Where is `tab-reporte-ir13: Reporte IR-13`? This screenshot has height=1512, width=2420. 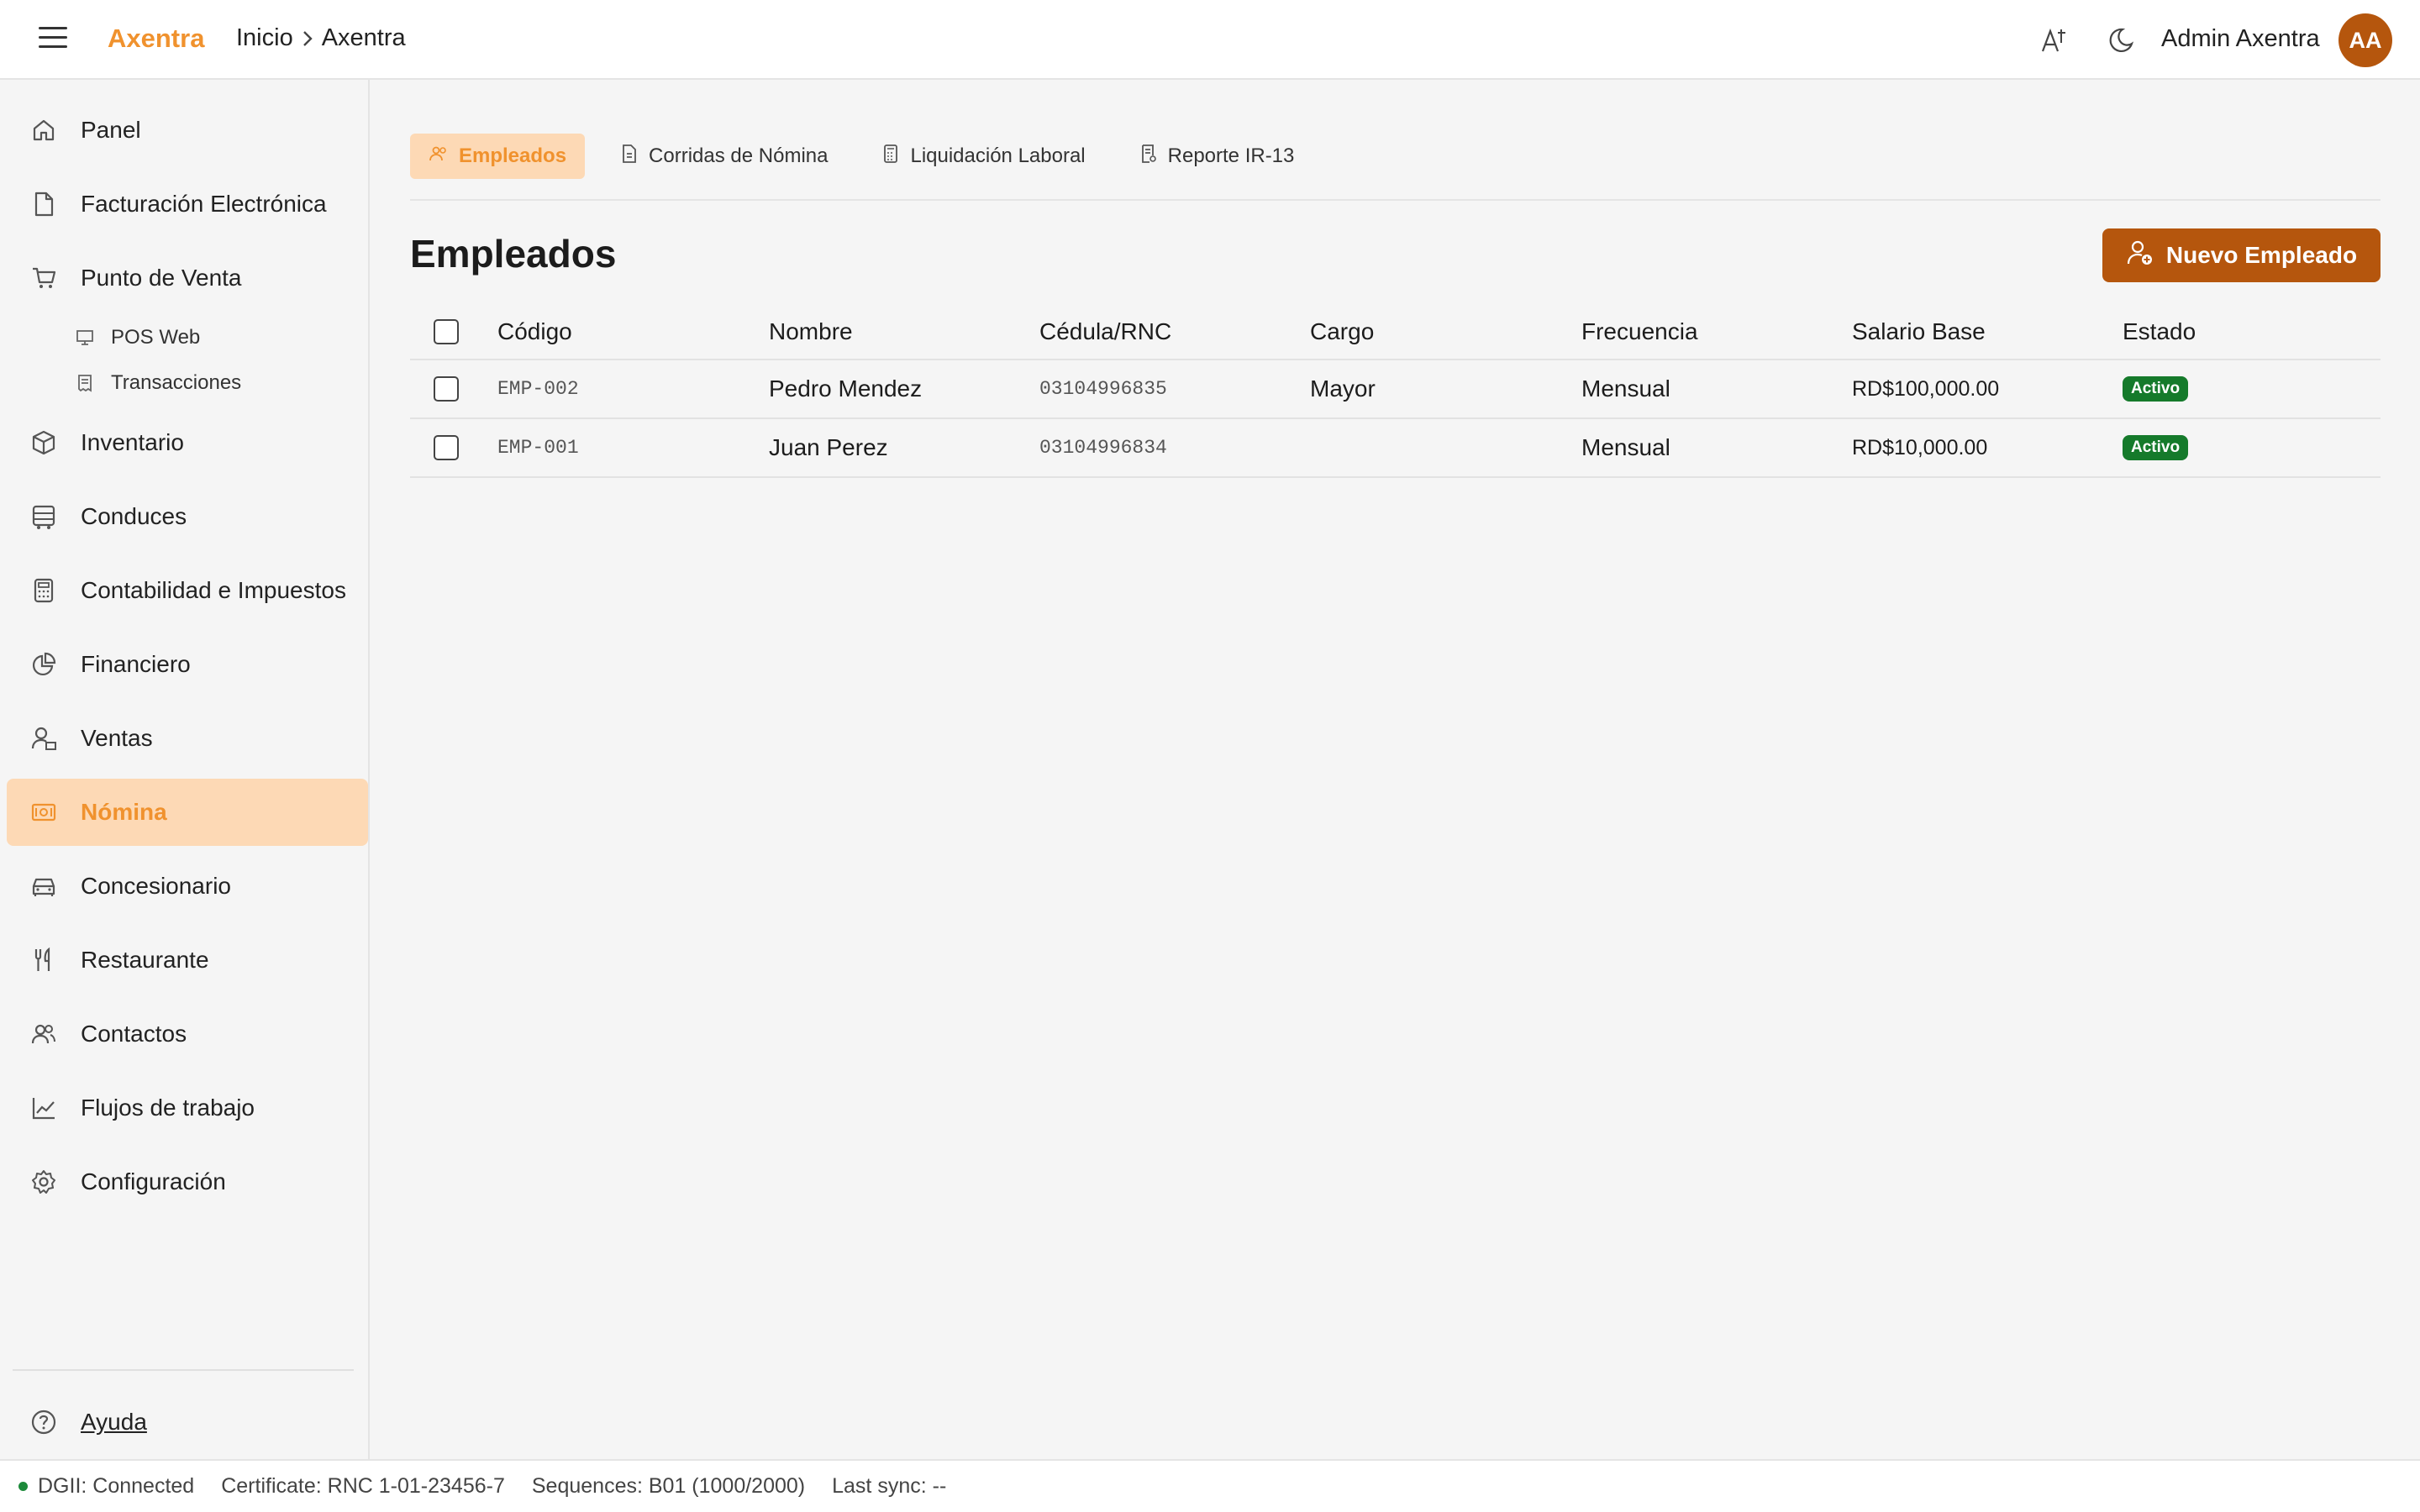
tab-reporte-ir13: Reporte IR-13 is located at coordinates (1217, 156).